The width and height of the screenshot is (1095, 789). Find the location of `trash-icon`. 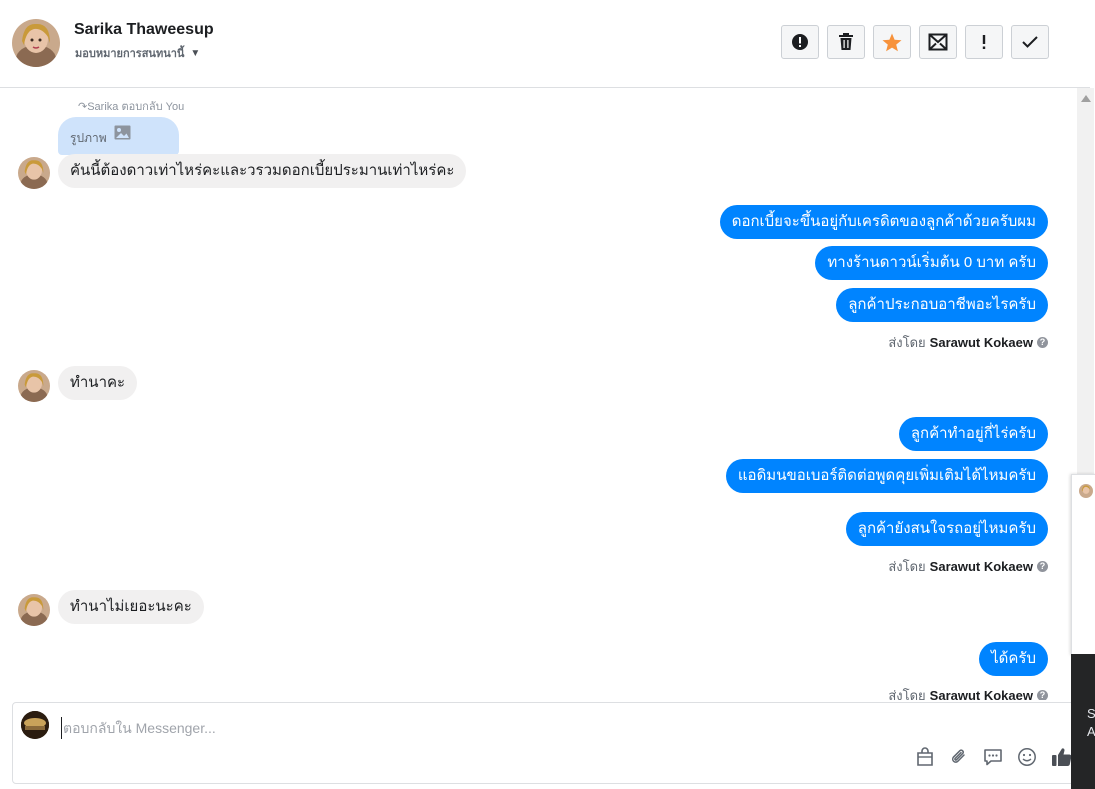

trash-icon is located at coordinates (846, 41).